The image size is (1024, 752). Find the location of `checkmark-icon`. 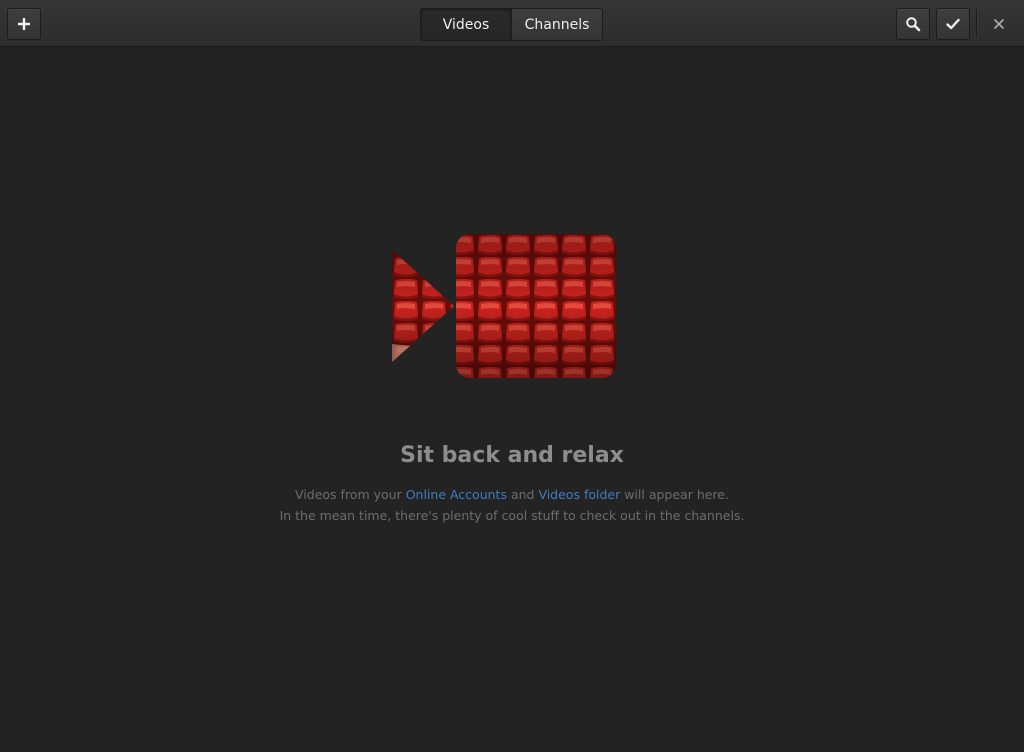

checkmark-icon is located at coordinates (953, 24).